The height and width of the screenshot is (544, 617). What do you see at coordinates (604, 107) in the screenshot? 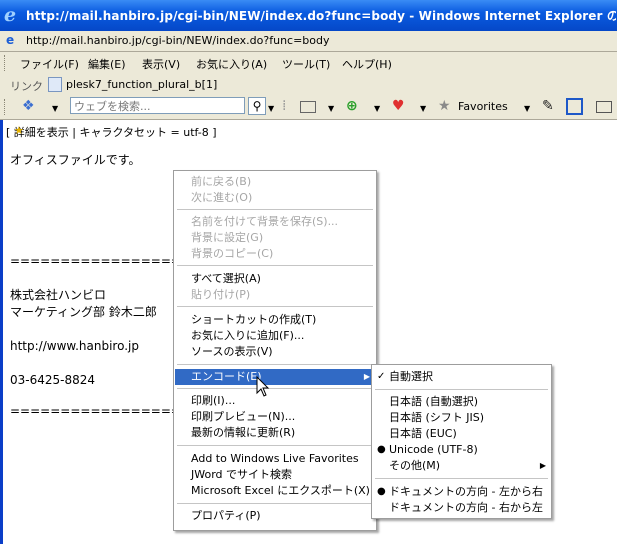
I see `mail-icon` at bounding box center [604, 107].